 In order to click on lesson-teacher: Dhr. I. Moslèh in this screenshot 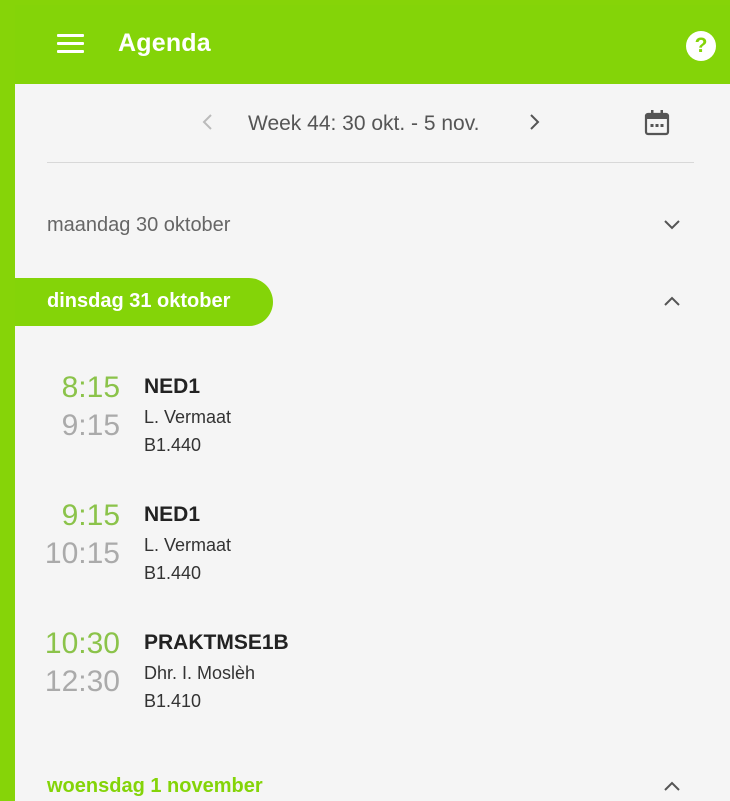, I will do `click(200, 673)`.